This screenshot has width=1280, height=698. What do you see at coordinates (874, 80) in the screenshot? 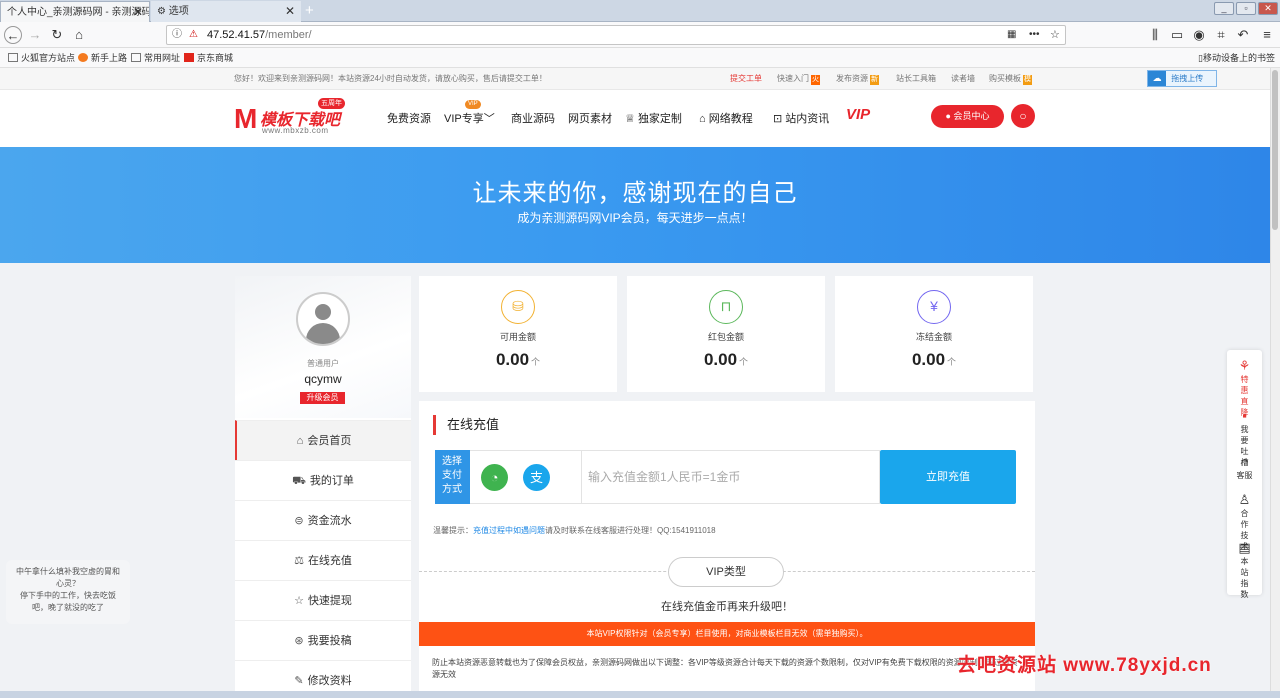
I see `new-icon: 新` at bounding box center [874, 80].